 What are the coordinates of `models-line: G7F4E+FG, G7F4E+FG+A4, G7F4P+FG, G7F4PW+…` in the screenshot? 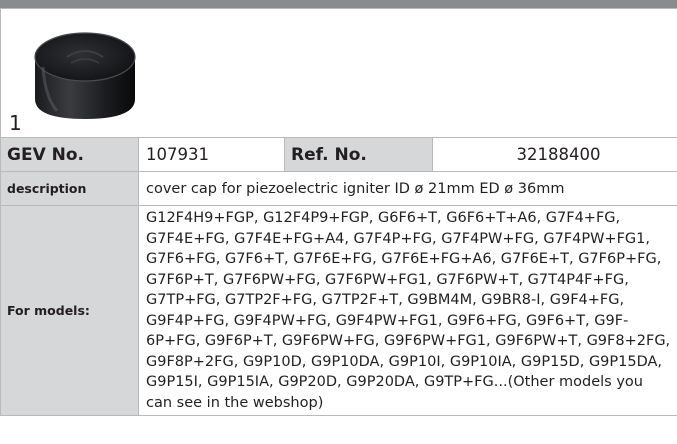 It's located at (398, 238).